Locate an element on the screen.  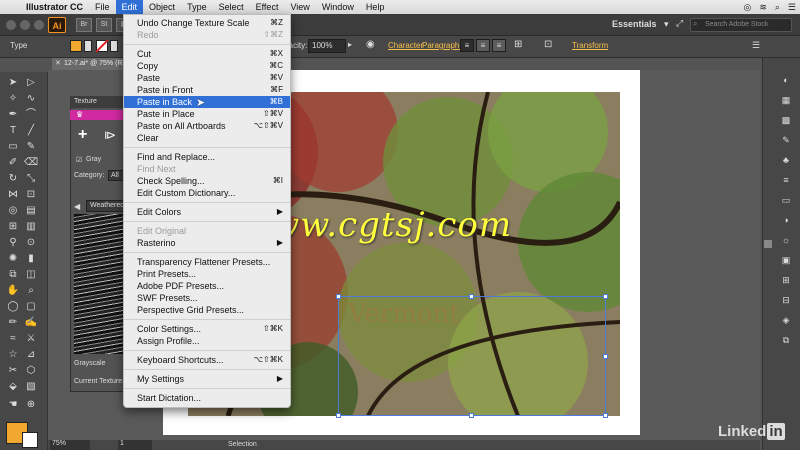
stroke-dropdown is located at coordinates (114, 46).